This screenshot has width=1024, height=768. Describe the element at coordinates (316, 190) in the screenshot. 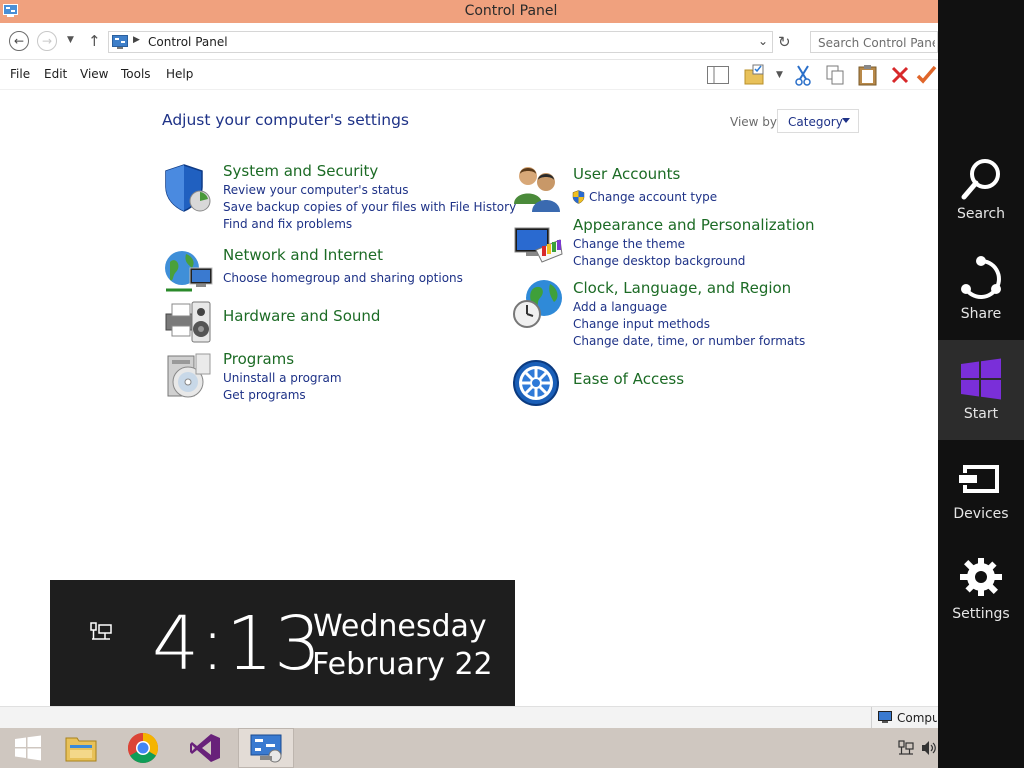

I see `link-review-status: Review your computer's status` at that location.